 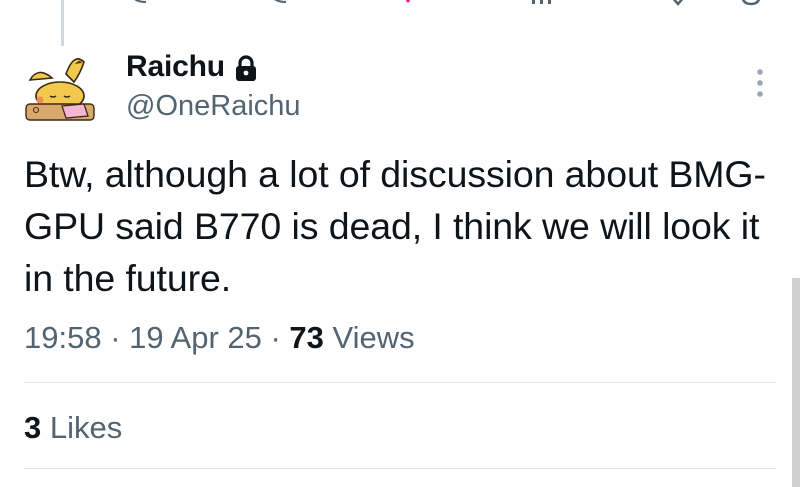 I want to click on raichu-avatar-icon, so click(x=60, y=90).